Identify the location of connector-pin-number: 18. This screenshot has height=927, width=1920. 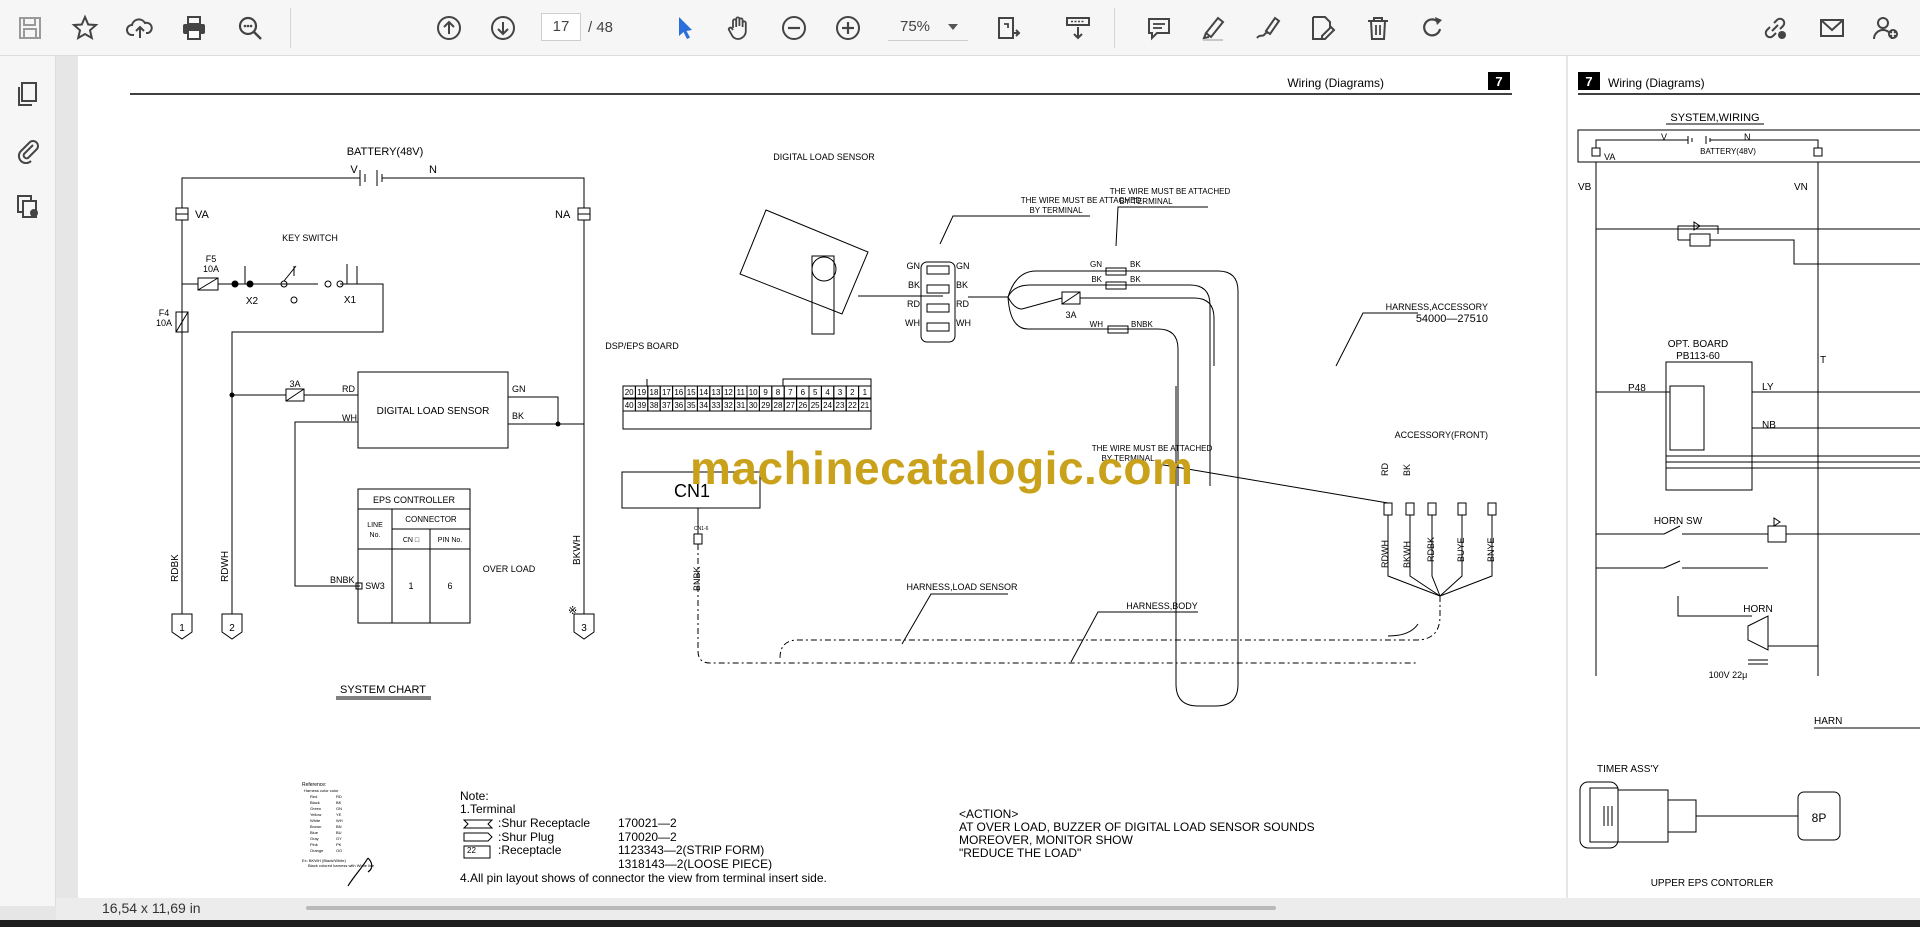
(654, 392).